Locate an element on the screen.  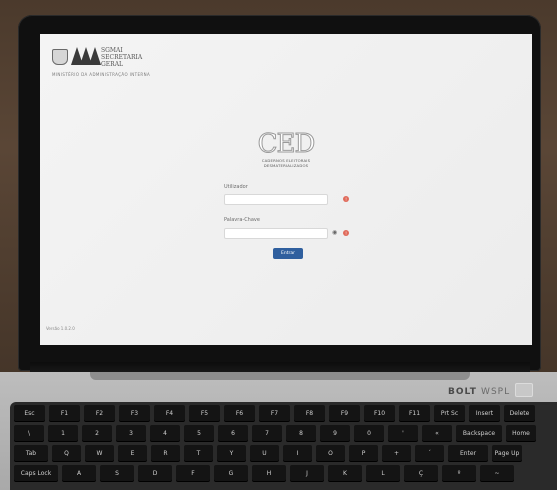
key: 2 is located at coordinates (97, 433).